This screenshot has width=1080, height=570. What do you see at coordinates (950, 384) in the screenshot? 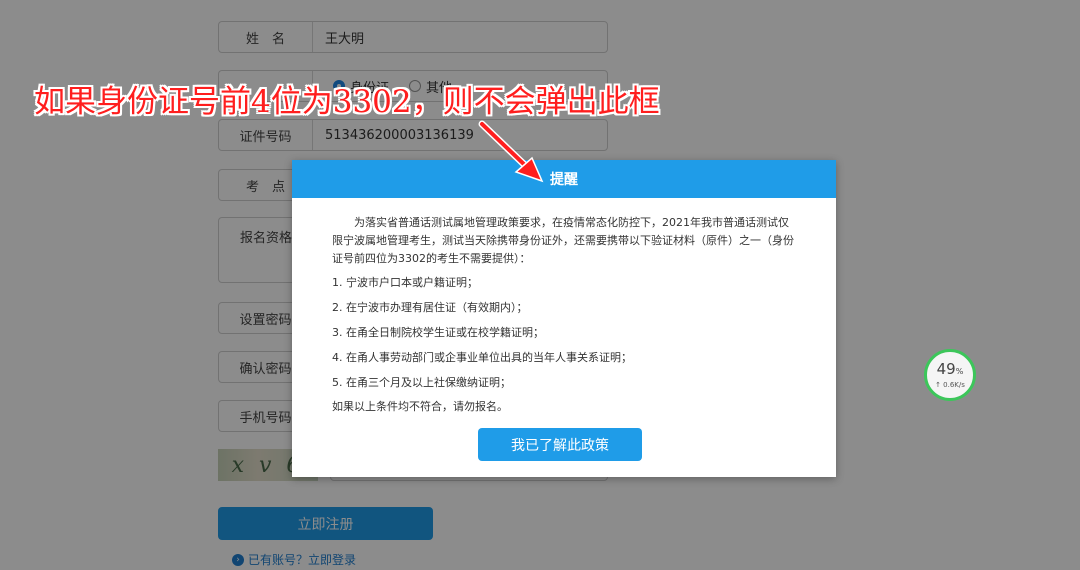
I see `speed-rate: ↑ 0.6K/s` at bounding box center [950, 384].